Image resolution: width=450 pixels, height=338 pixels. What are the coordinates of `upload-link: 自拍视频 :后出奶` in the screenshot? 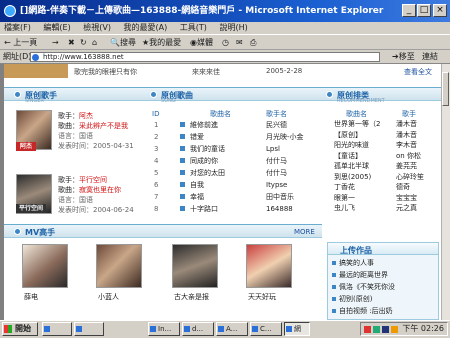 It's located at (366, 311).